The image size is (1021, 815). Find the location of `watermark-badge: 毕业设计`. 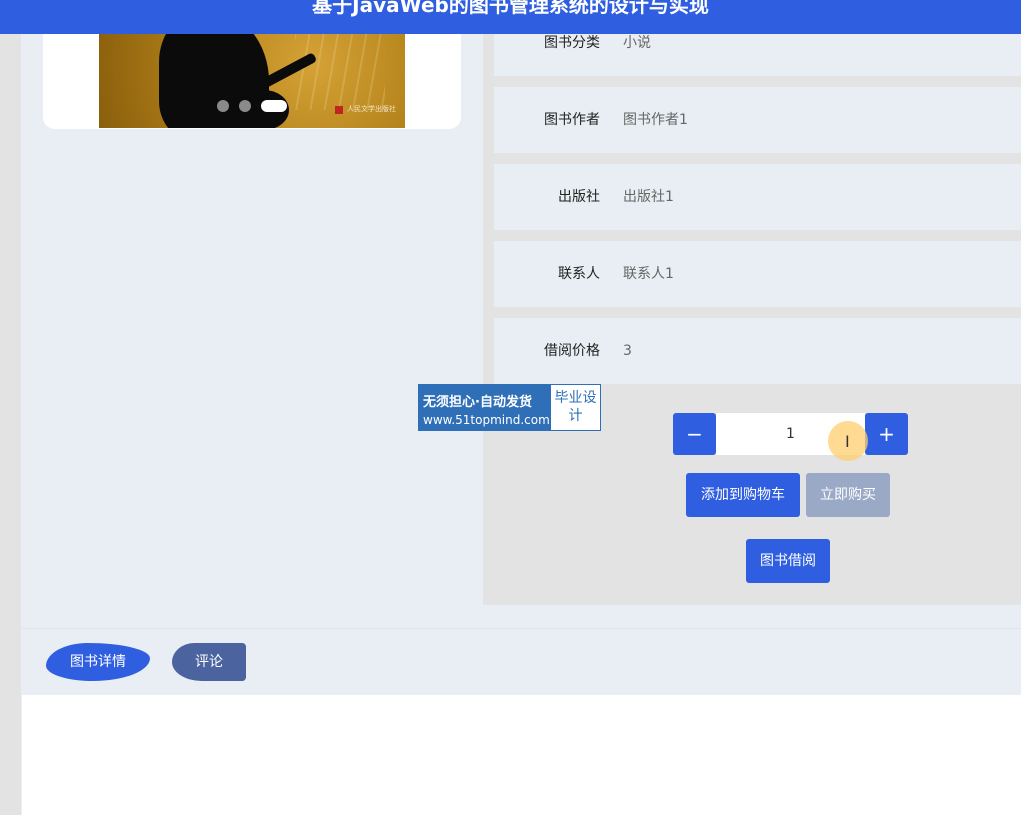

watermark-badge: 毕业设计 is located at coordinates (575, 407).